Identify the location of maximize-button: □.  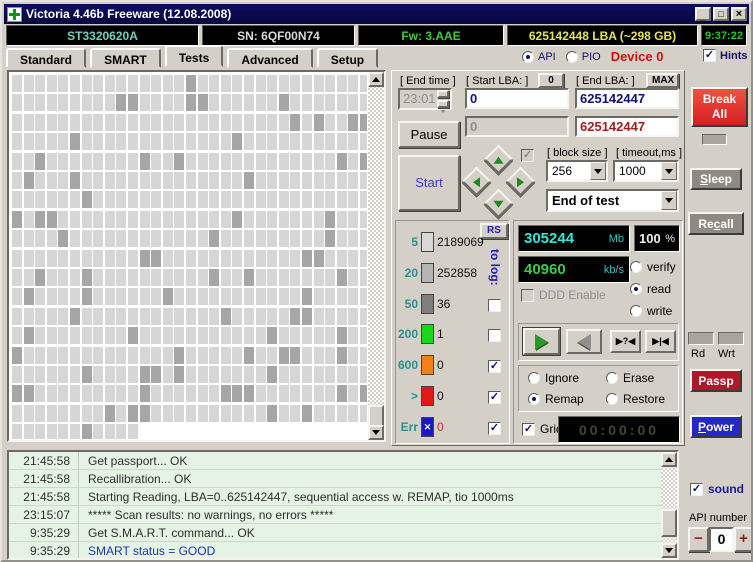
(721, 14).